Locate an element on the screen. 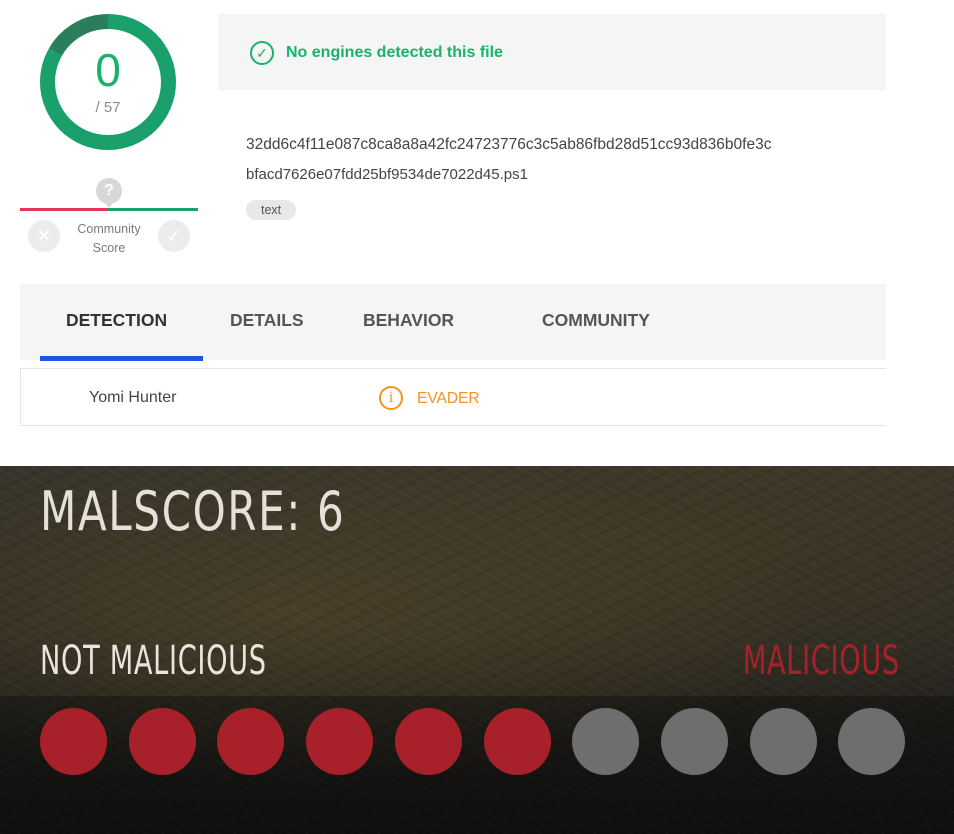  tab-behavior: BEHAVIOR is located at coordinates (408, 320).